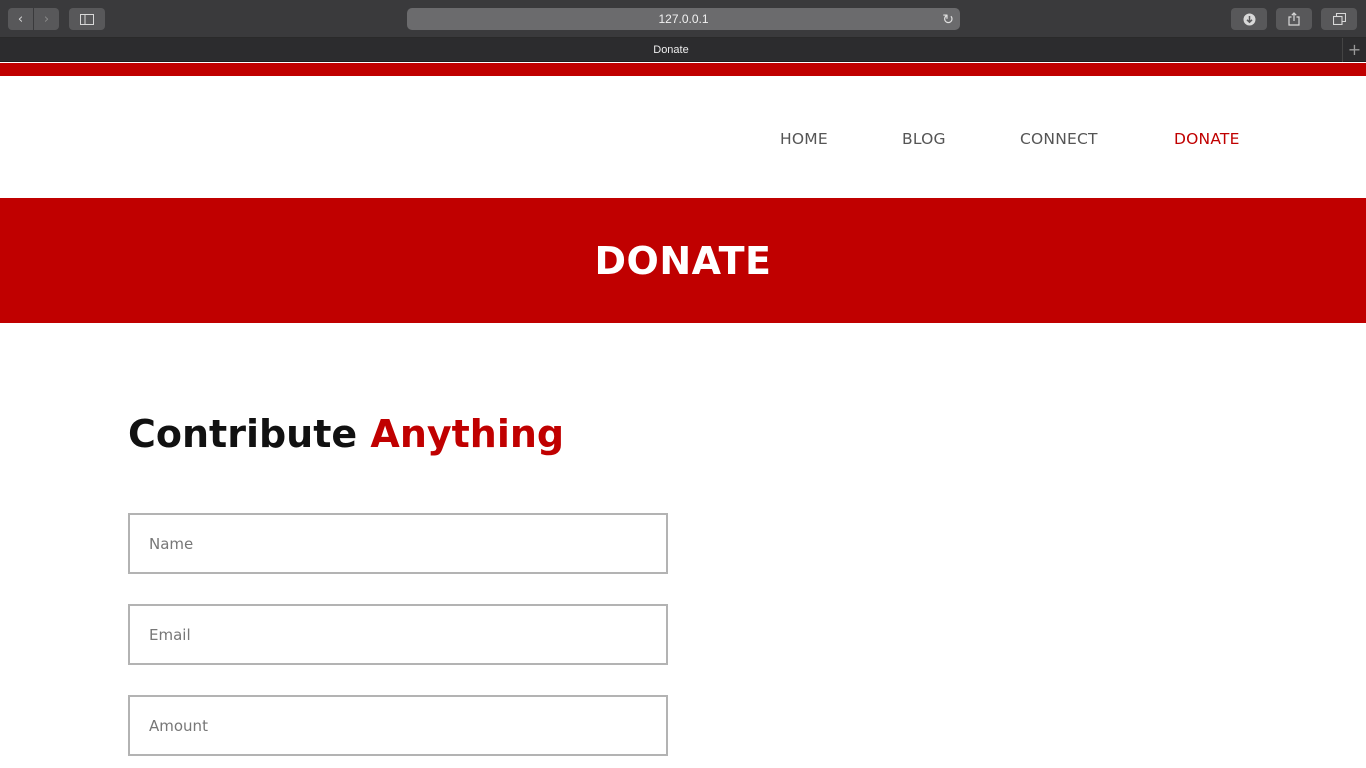  I want to click on address-bar: 127.0.0.1 ↻, so click(683, 19).